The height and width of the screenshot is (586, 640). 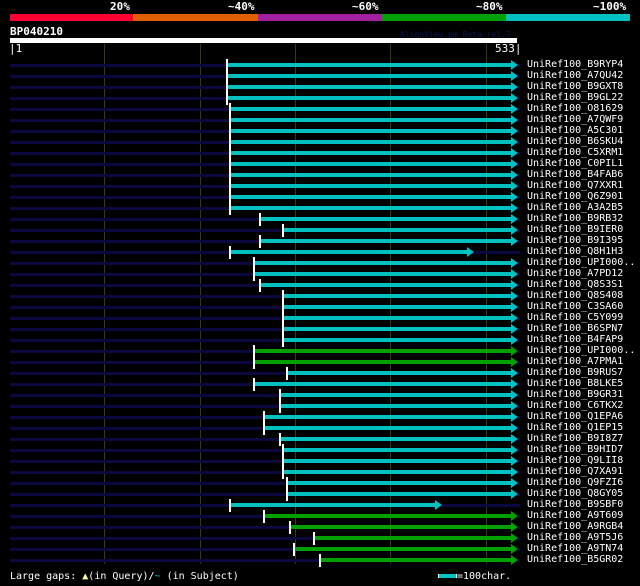 What do you see at coordinates (575, 438) in the screenshot?
I see `hit-label: UniRef100_B9I8Z7` at bounding box center [575, 438].